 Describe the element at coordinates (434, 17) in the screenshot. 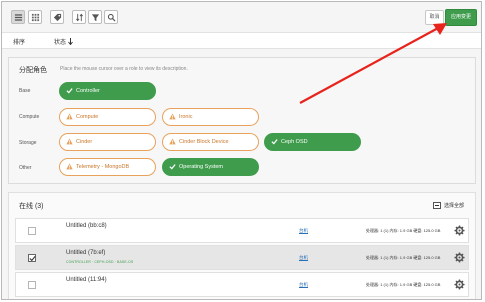

I see `cancel-button: 取消` at that location.